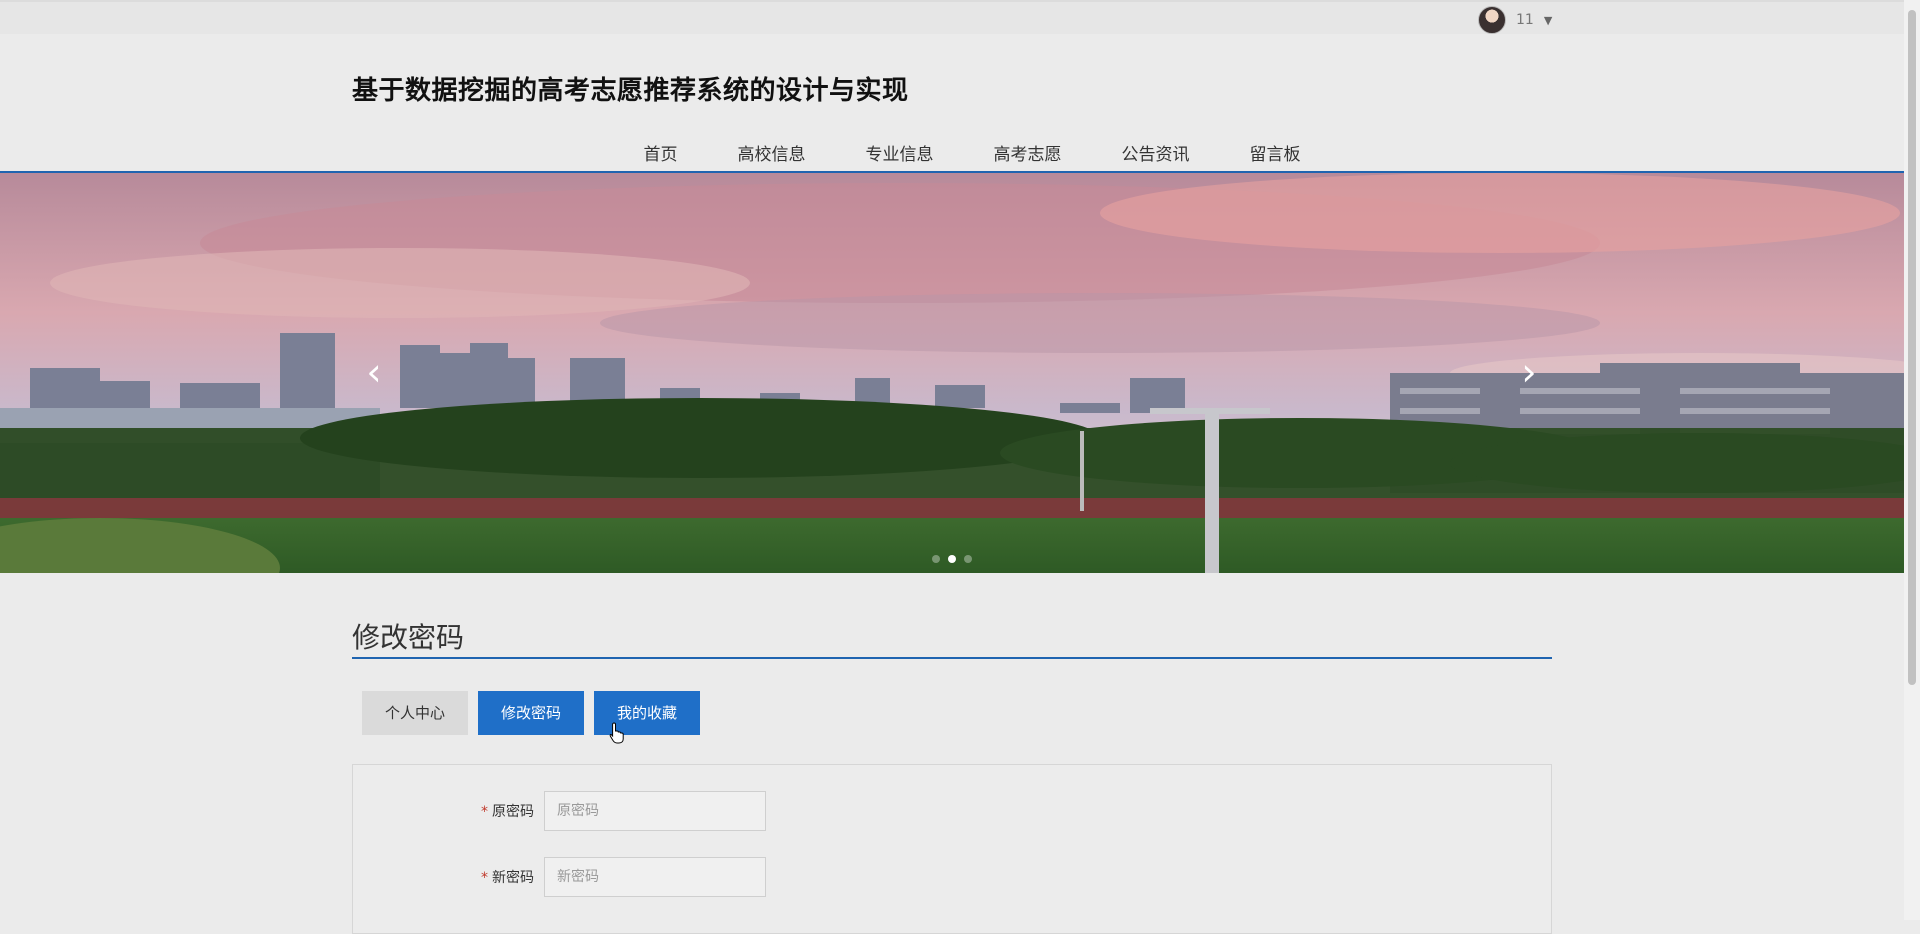 The height and width of the screenshot is (934, 1920). I want to click on tab-change-password: 修改密码, so click(531, 713).